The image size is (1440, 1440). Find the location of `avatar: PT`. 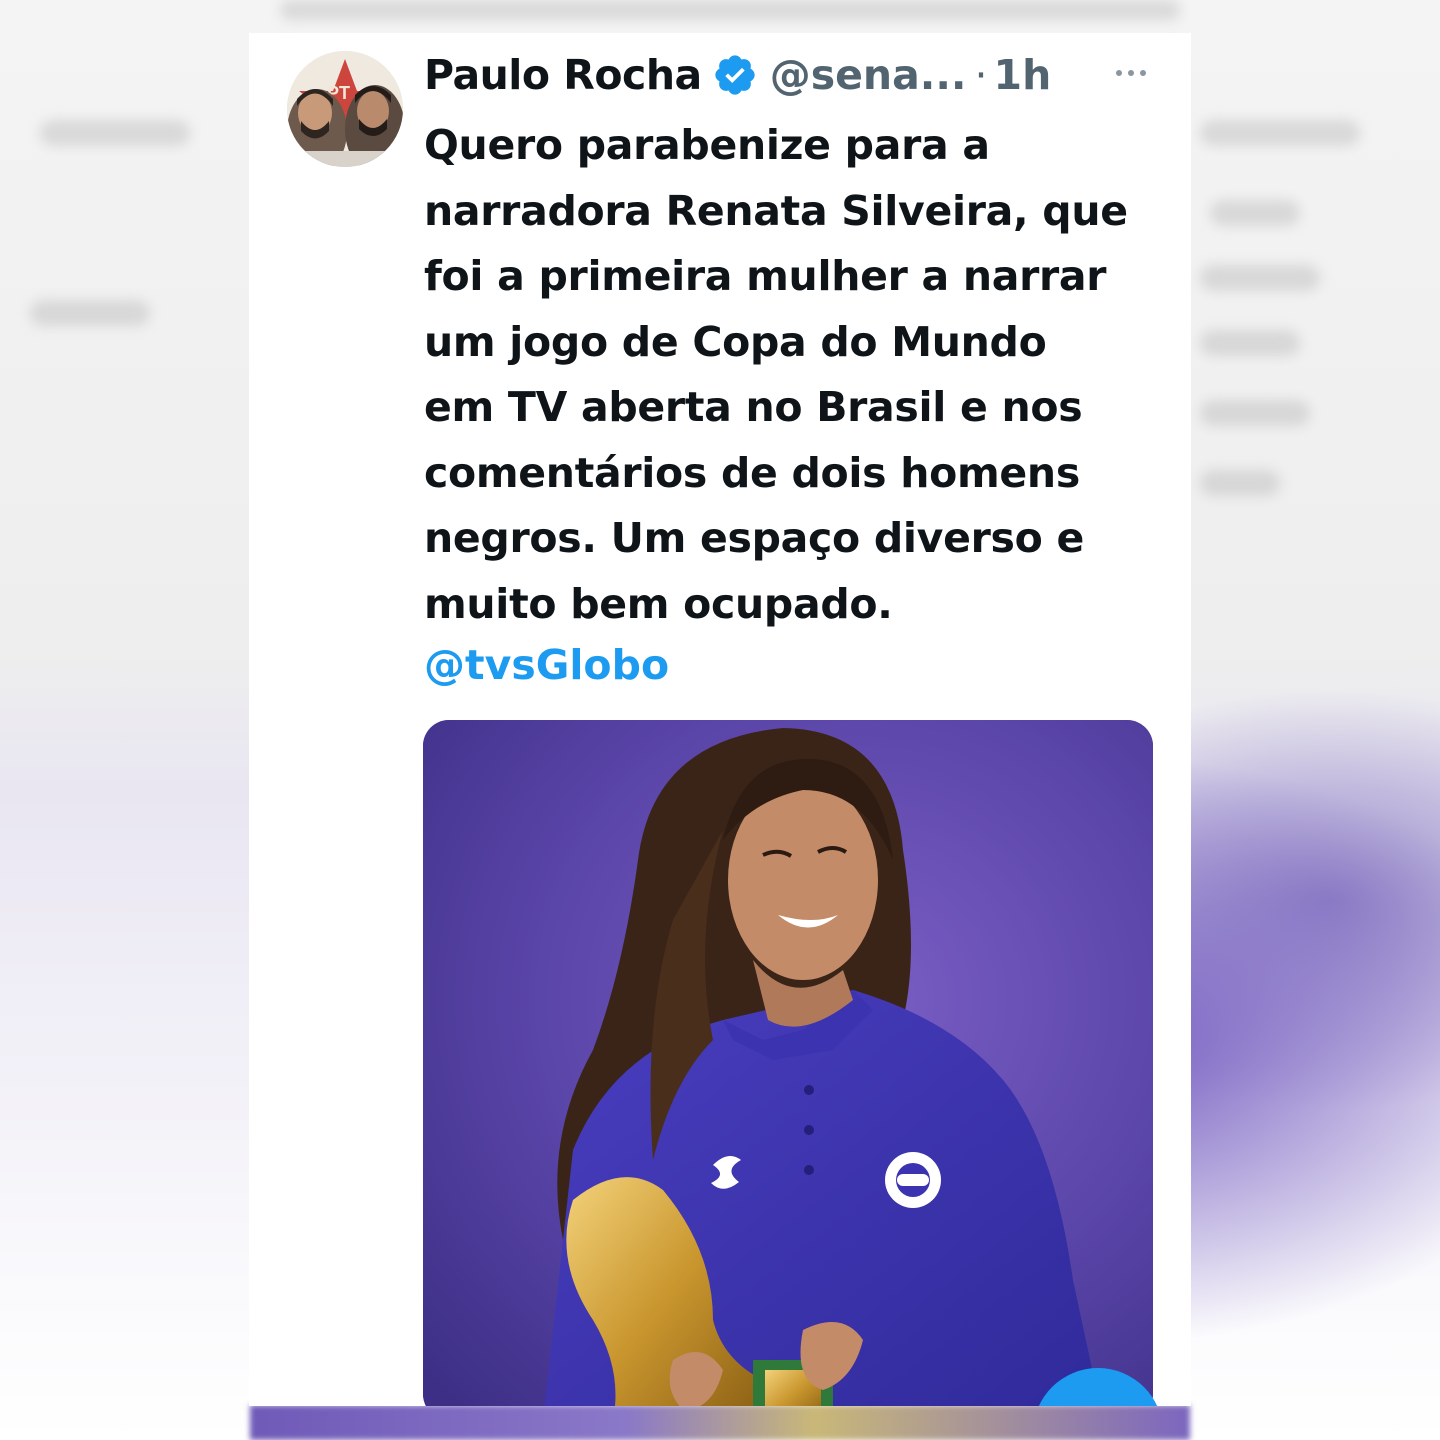

avatar: PT is located at coordinates (345, 109).